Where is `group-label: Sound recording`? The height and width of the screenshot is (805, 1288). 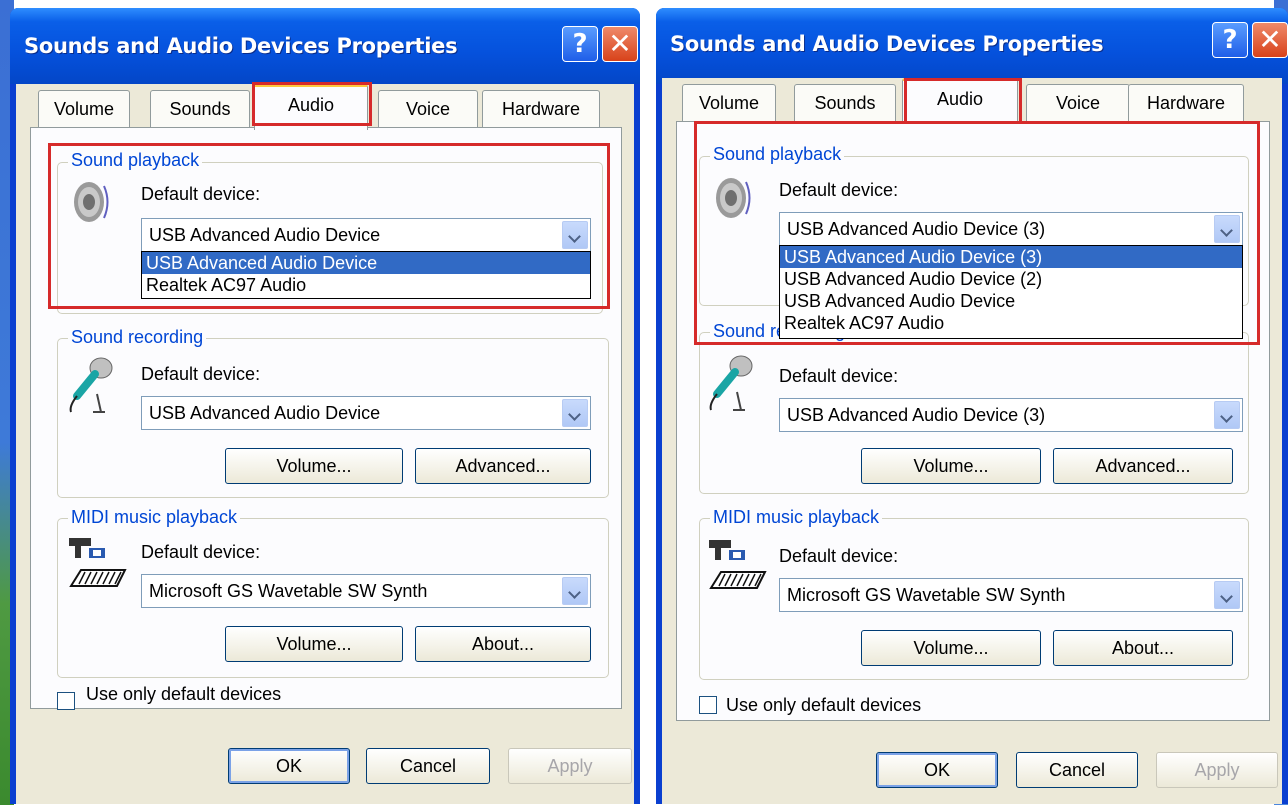 group-label: Sound recording is located at coordinates (137, 337).